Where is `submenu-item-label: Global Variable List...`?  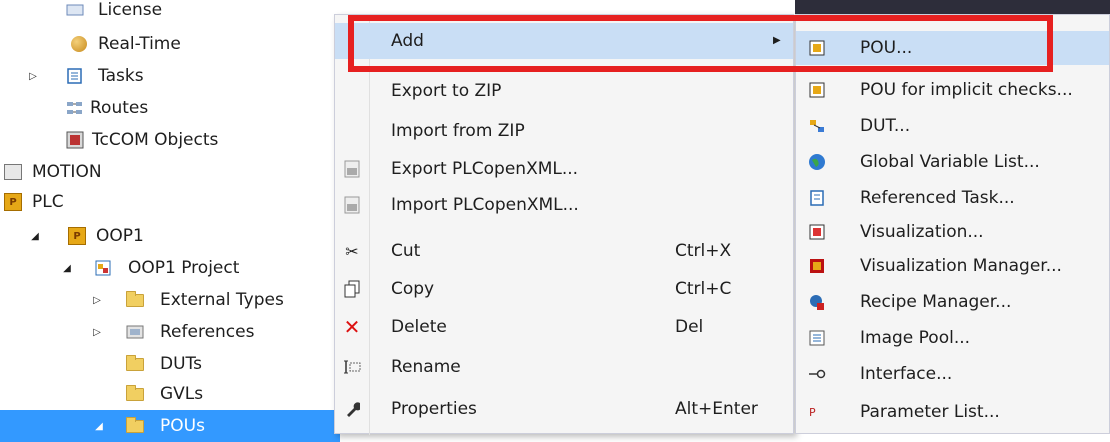
submenu-item-label: Global Variable List... is located at coordinates (950, 162).